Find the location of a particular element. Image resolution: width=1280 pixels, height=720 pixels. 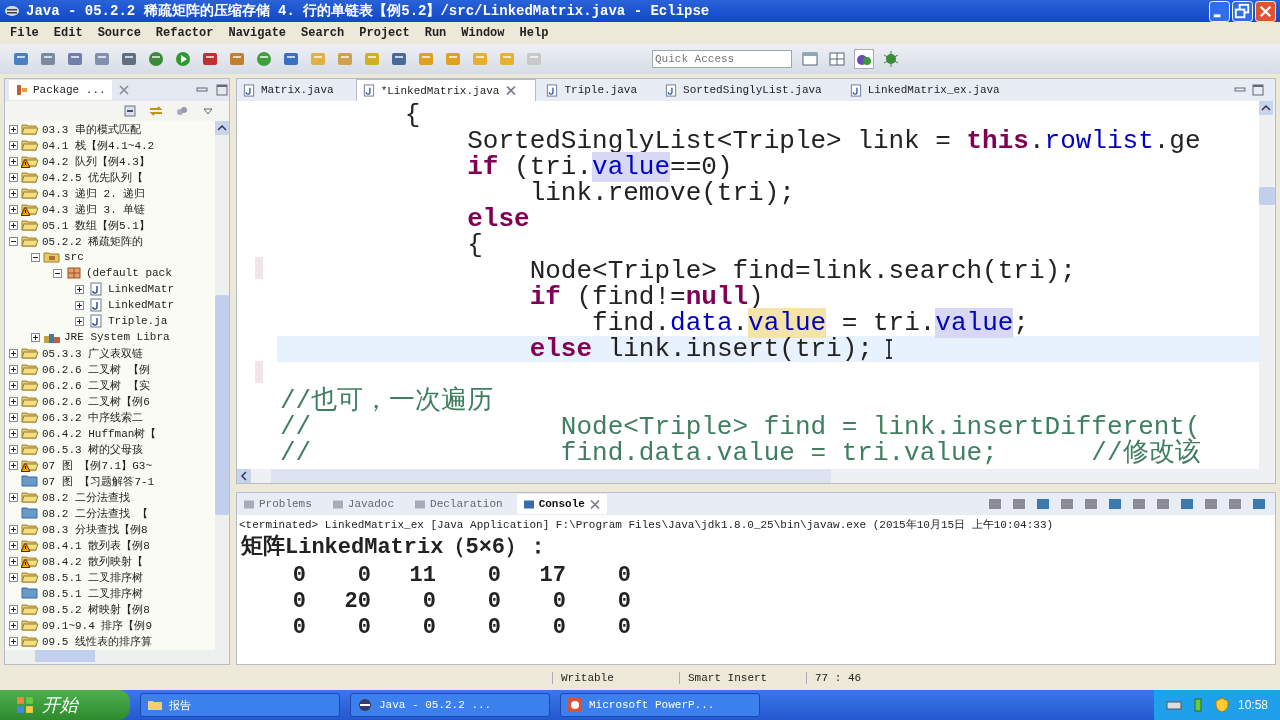

focus-icon is located at coordinates (182, 111).